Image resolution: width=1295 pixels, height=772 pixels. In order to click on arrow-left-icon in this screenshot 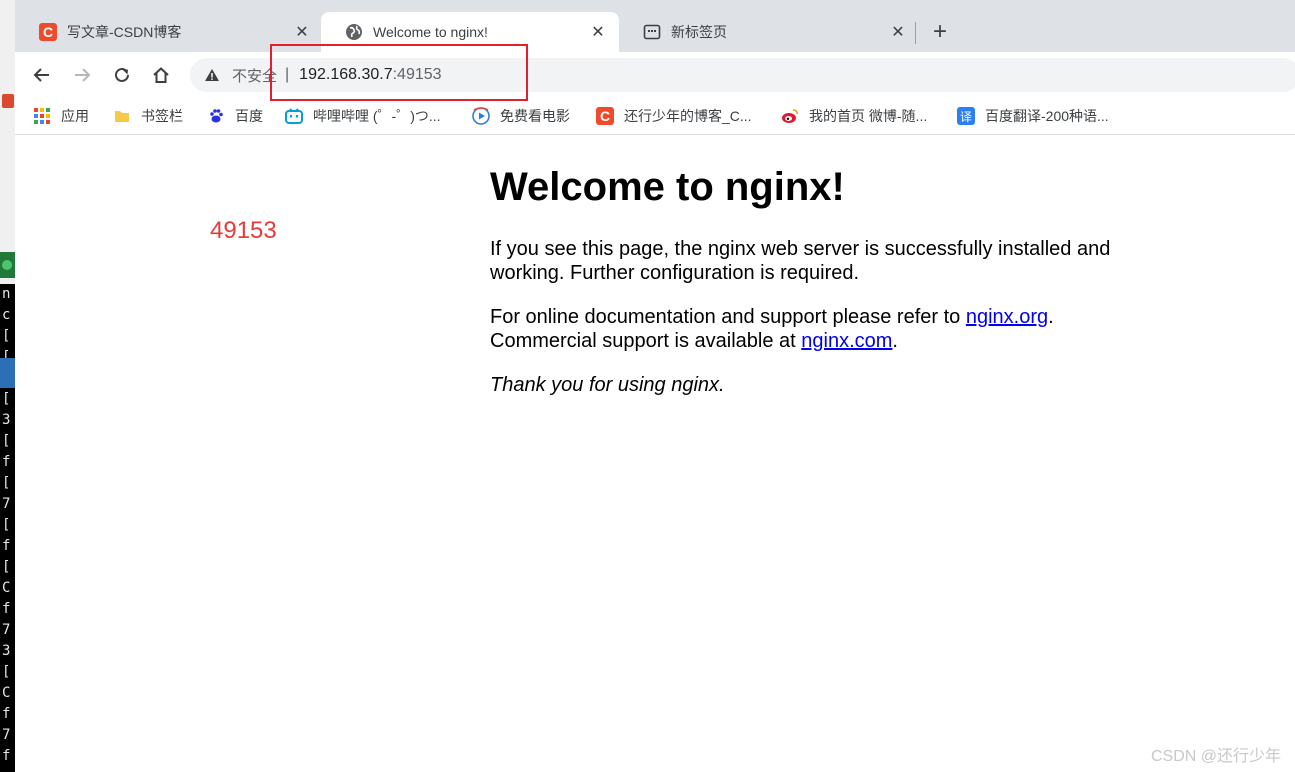, I will do `click(41, 75)`.